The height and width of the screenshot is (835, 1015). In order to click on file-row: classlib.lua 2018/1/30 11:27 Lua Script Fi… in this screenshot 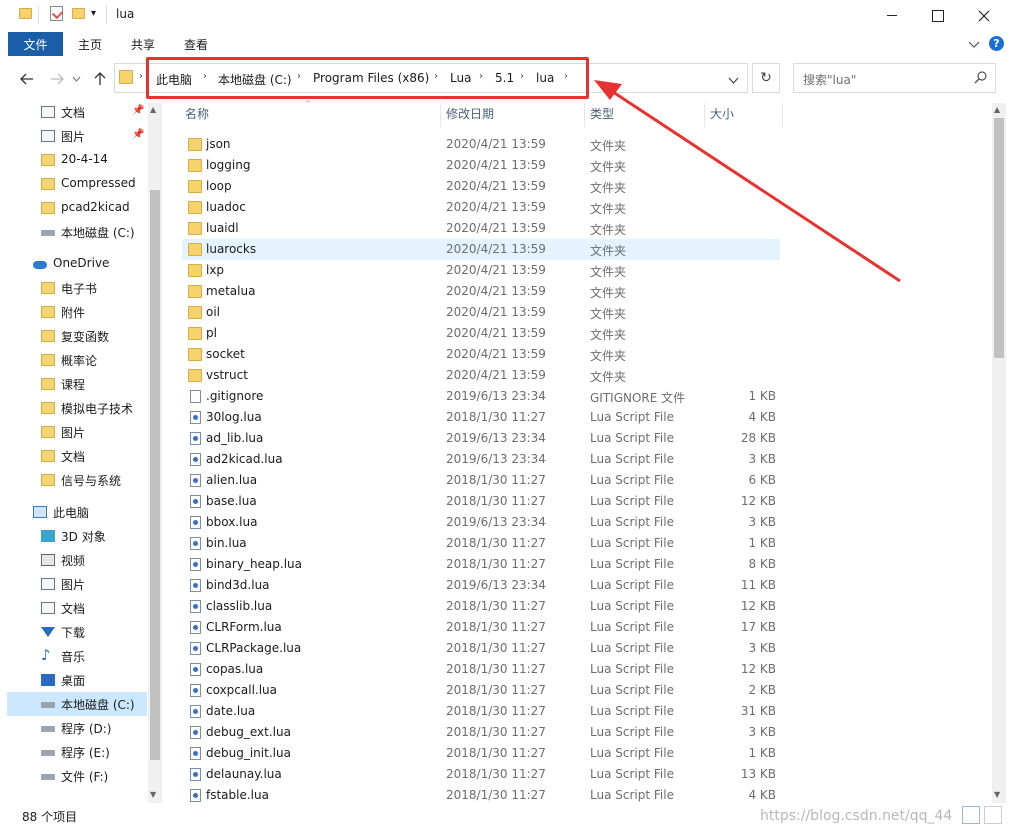, I will do `click(481, 606)`.